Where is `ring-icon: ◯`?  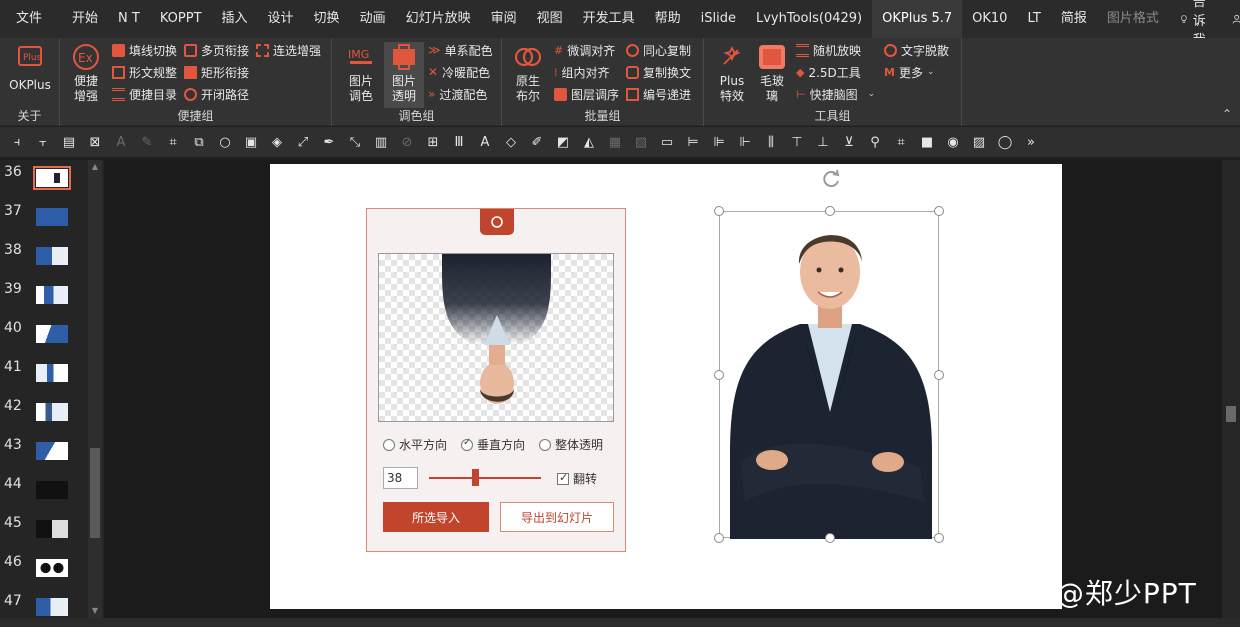 ring-icon: ◯ is located at coordinates (1005, 142).